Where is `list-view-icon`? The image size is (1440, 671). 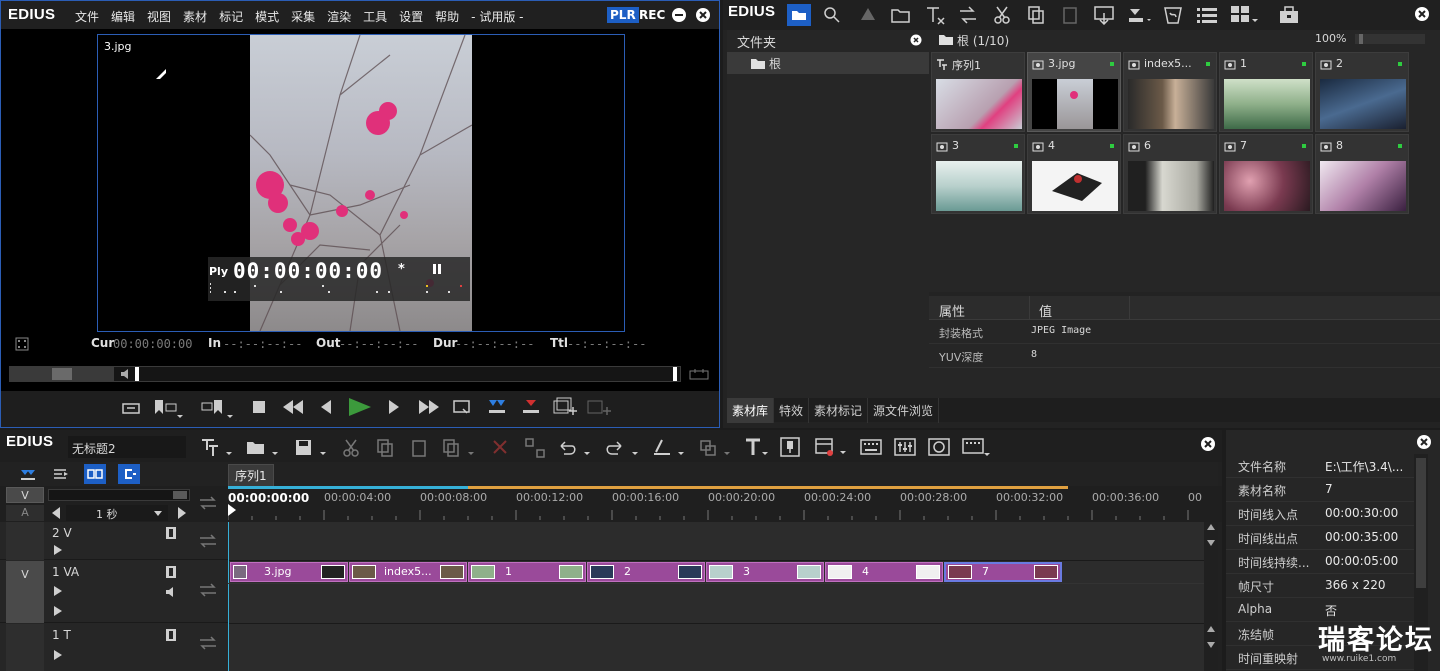 list-view-icon is located at coordinates (1207, 15).